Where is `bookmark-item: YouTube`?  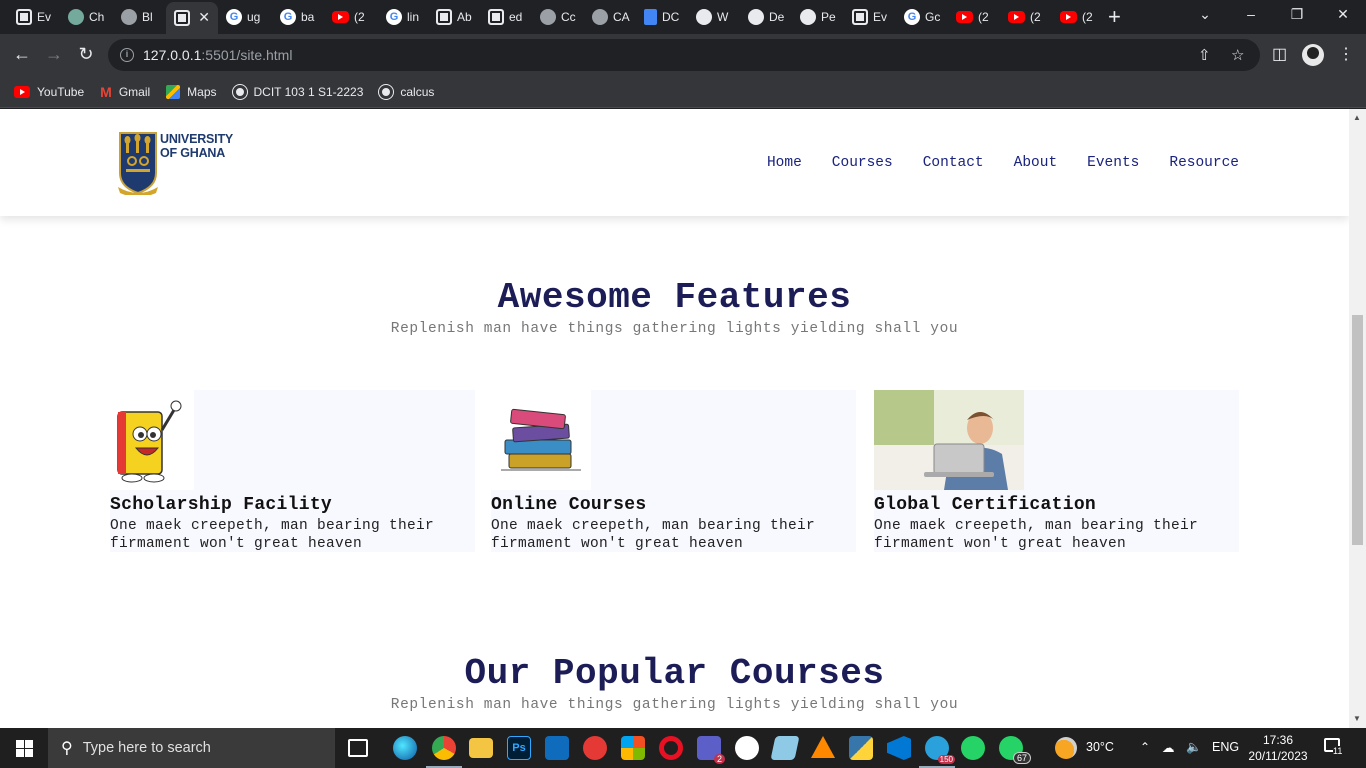 bookmark-item: YouTube is located at coordinates (49, 92).